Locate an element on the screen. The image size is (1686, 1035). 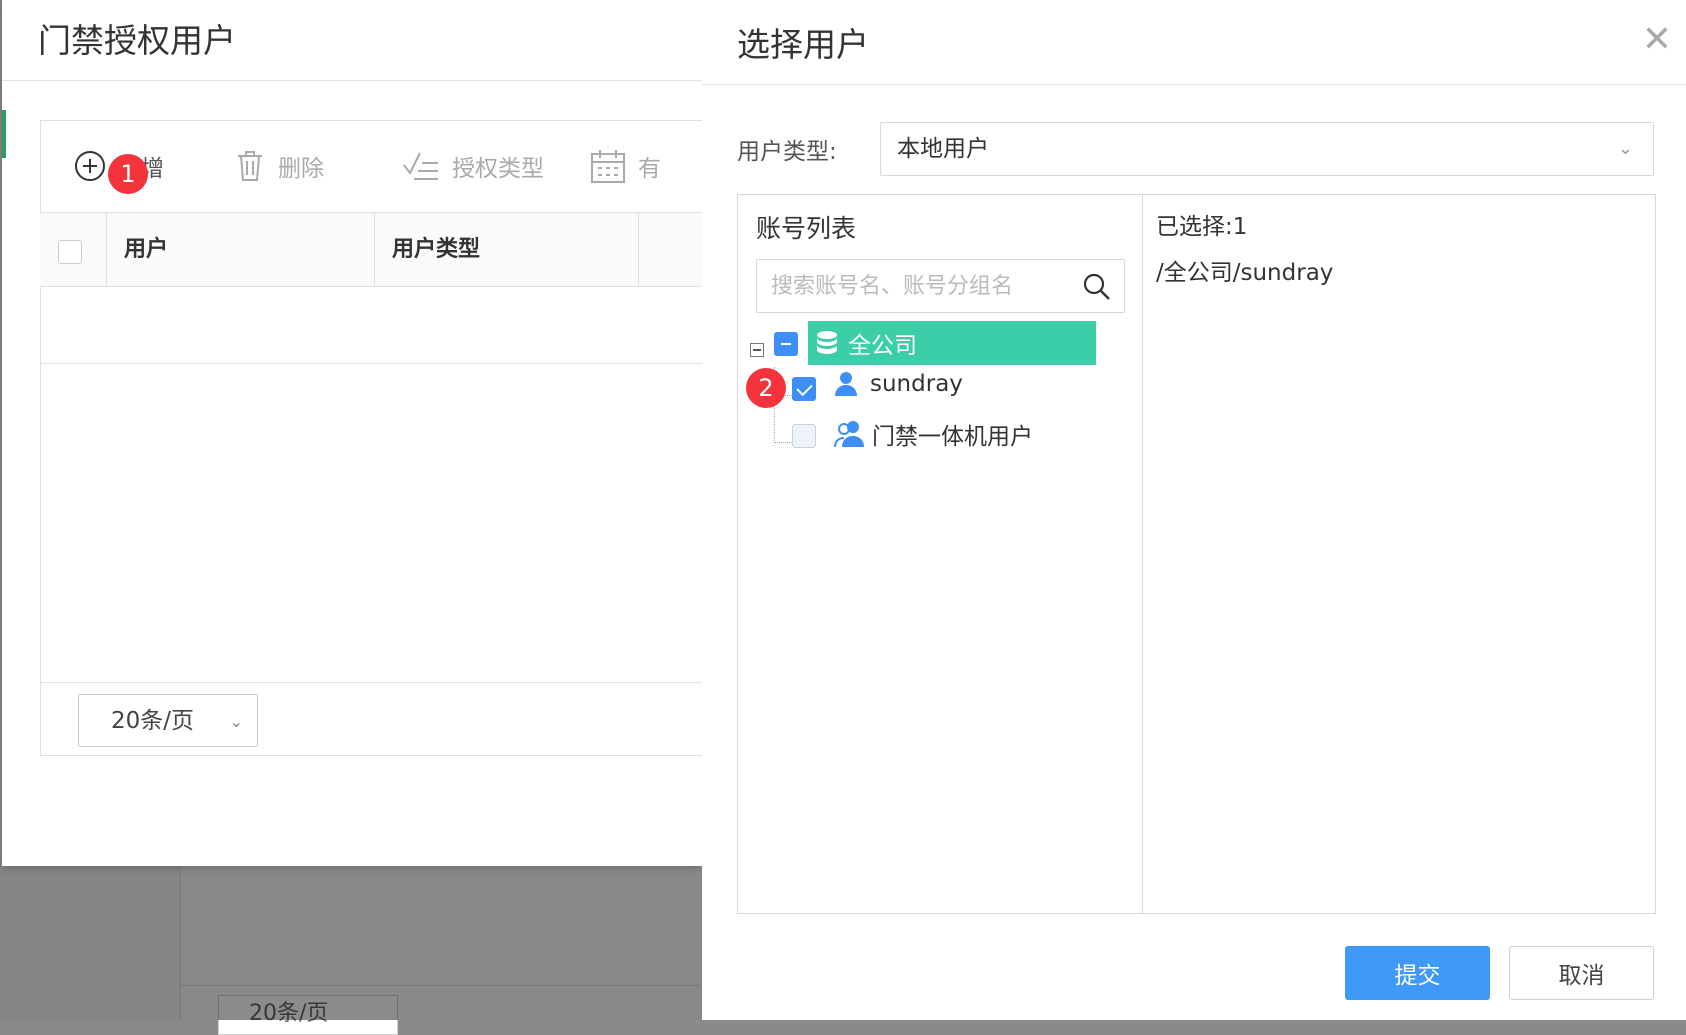
database-icon is located at coordinates (827, 342).